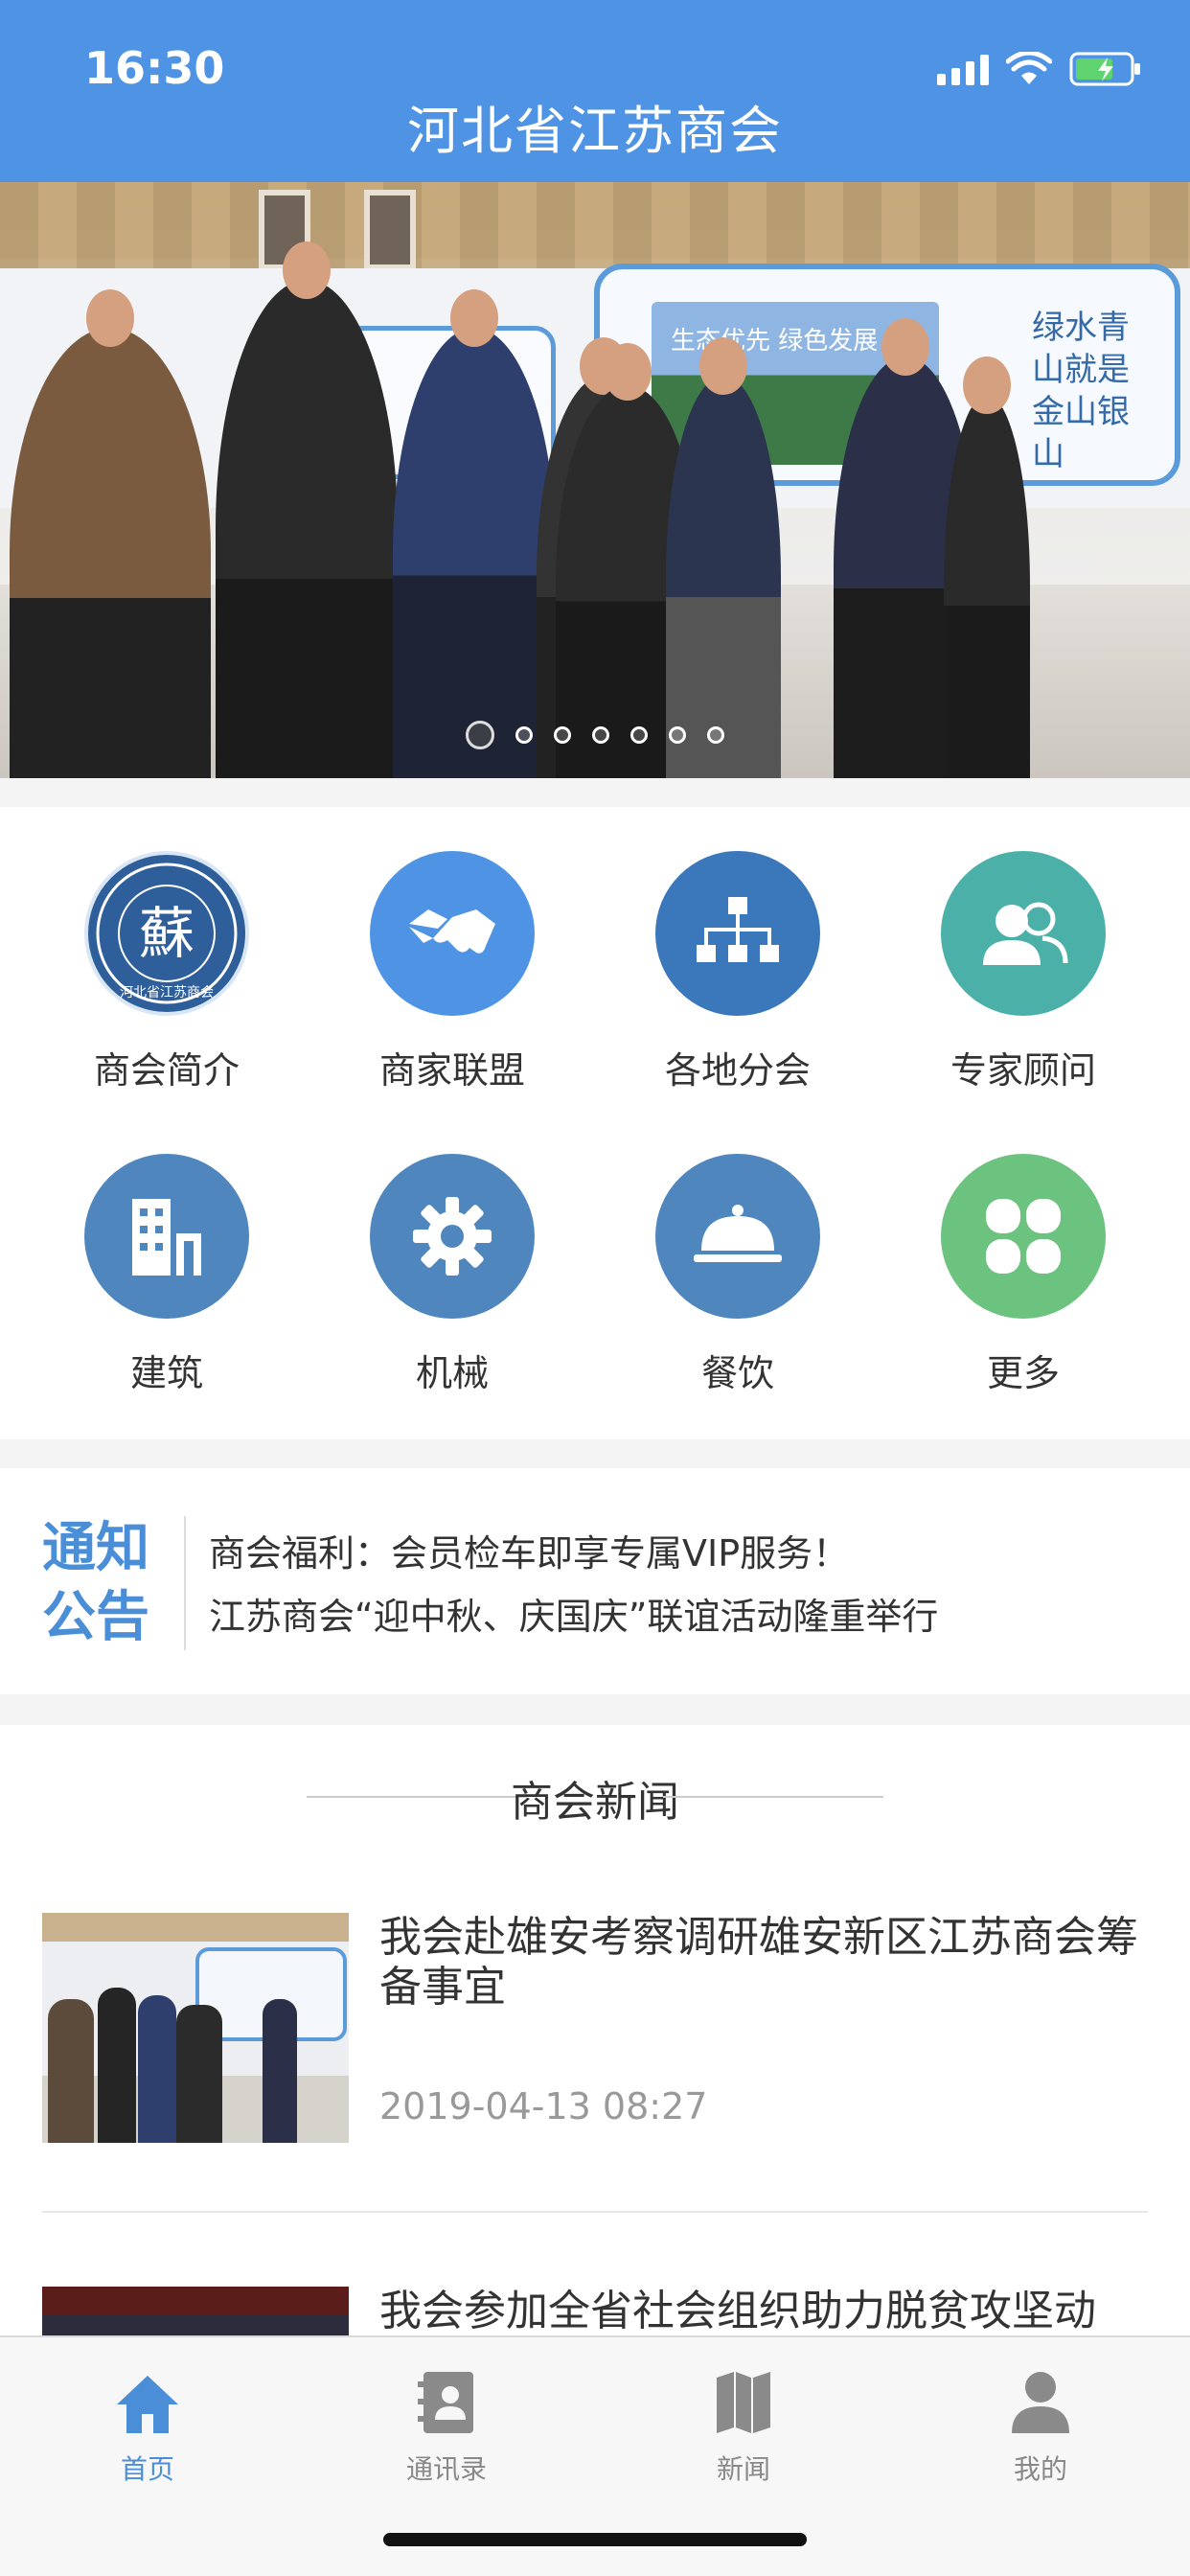 This screenshot has width=1190, height=2576. I want to click on news-section-title: 商会新闻, so click(595, 1802).